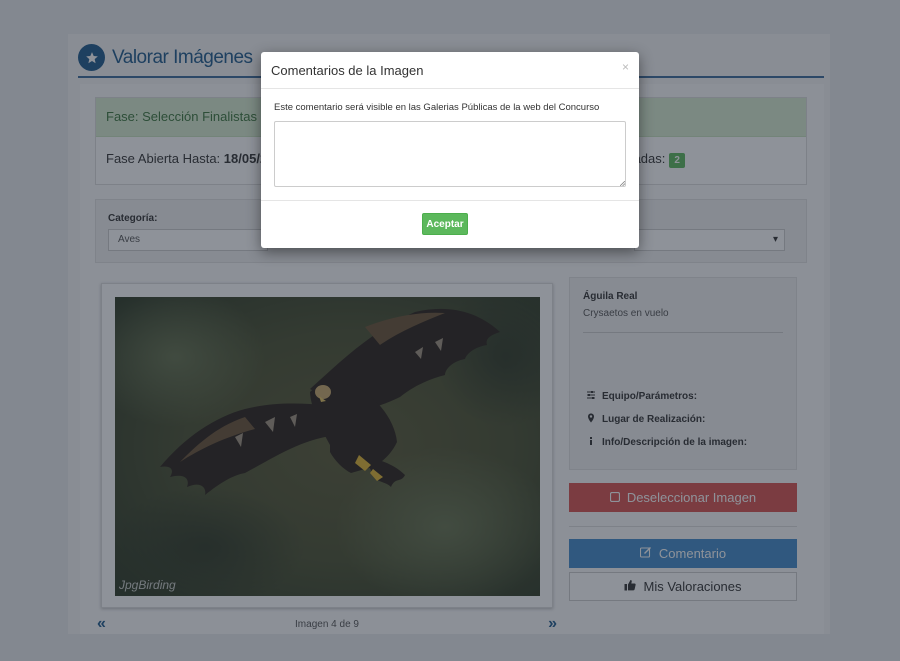  Describe the element at coordinates (625, 67) in the screenshot. I see `close-icon: ×` at that location.